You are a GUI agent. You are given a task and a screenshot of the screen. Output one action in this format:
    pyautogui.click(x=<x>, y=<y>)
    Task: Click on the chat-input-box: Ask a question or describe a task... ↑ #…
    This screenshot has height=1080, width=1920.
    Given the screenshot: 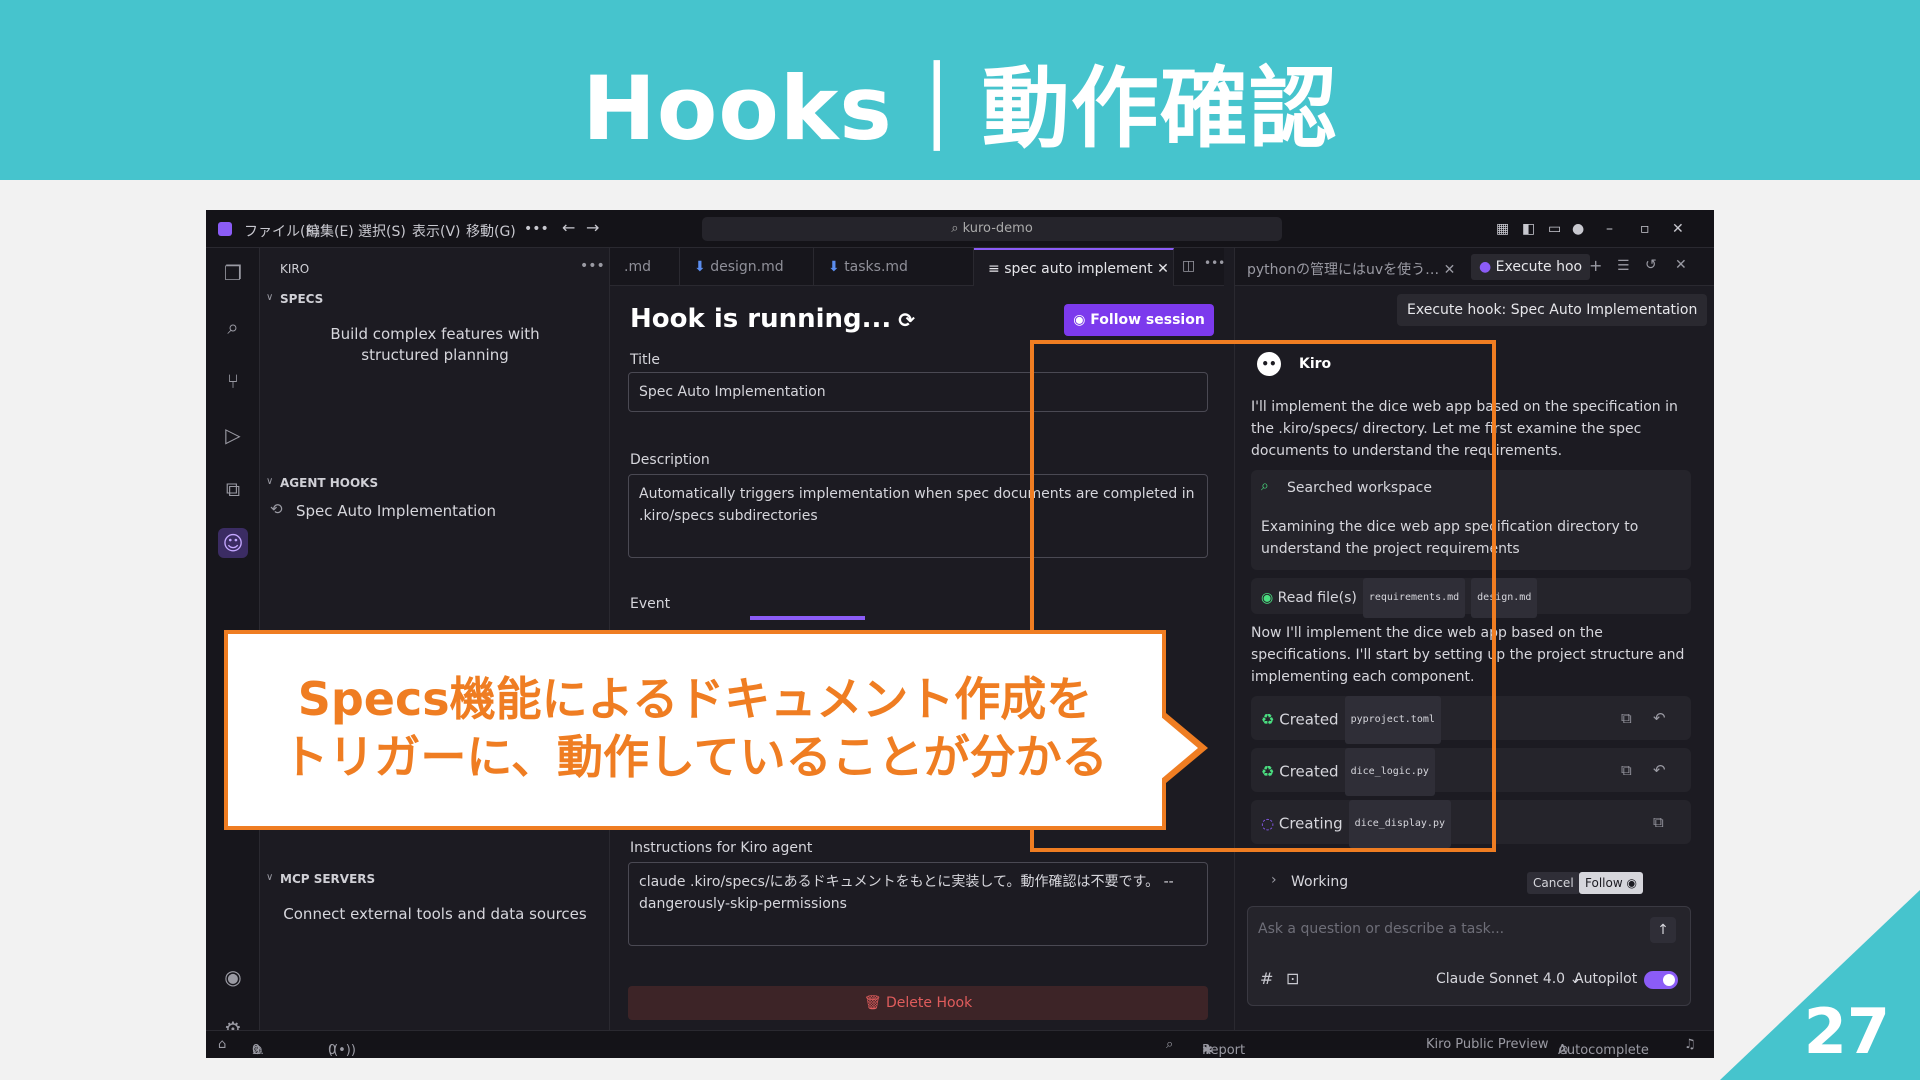 What is the action you would take?
    pyautogui.click(x=1469, y=956)
    